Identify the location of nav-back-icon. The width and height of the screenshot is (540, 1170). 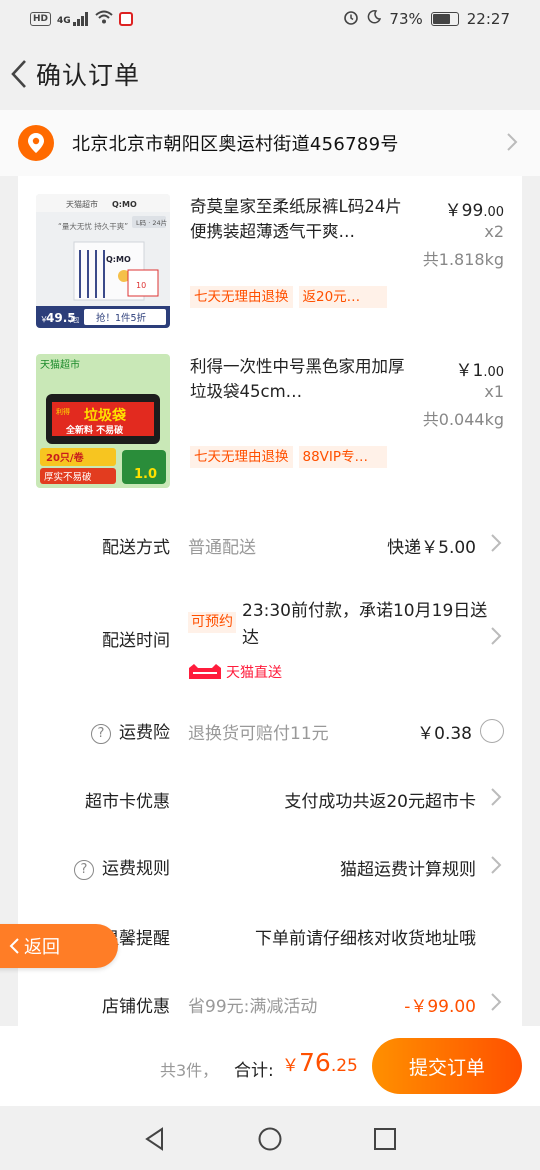
(155, 1139).